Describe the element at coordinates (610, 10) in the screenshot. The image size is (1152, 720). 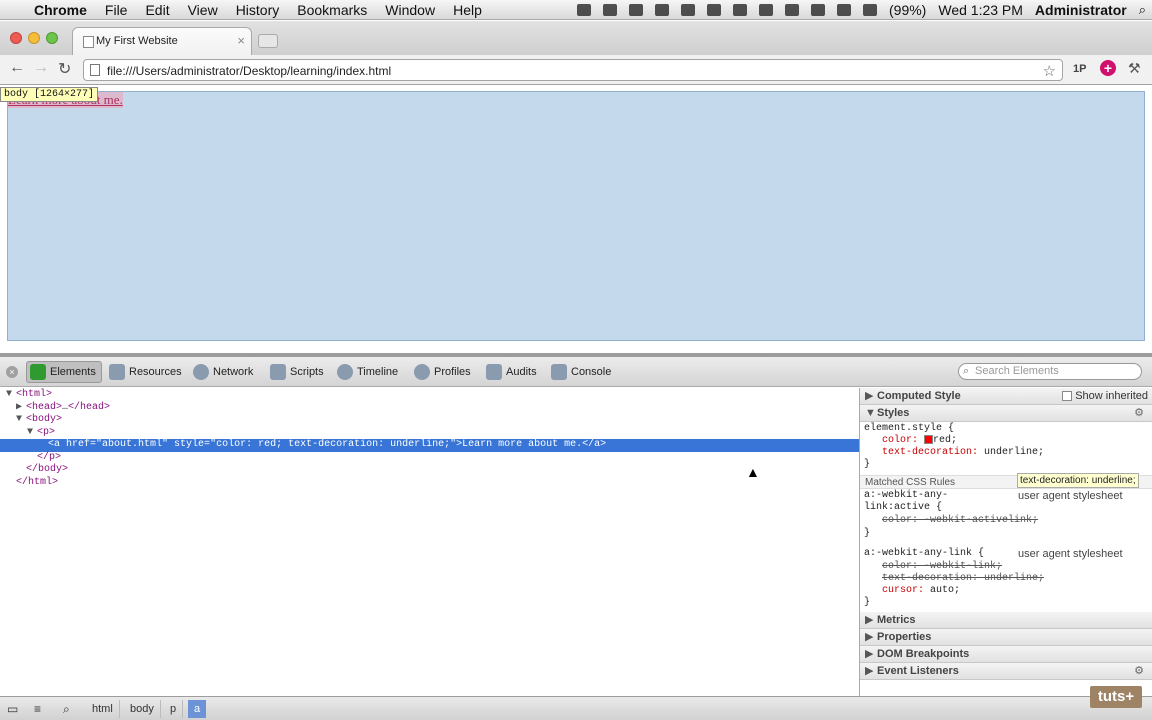
I see `evernote-icon` at that location.